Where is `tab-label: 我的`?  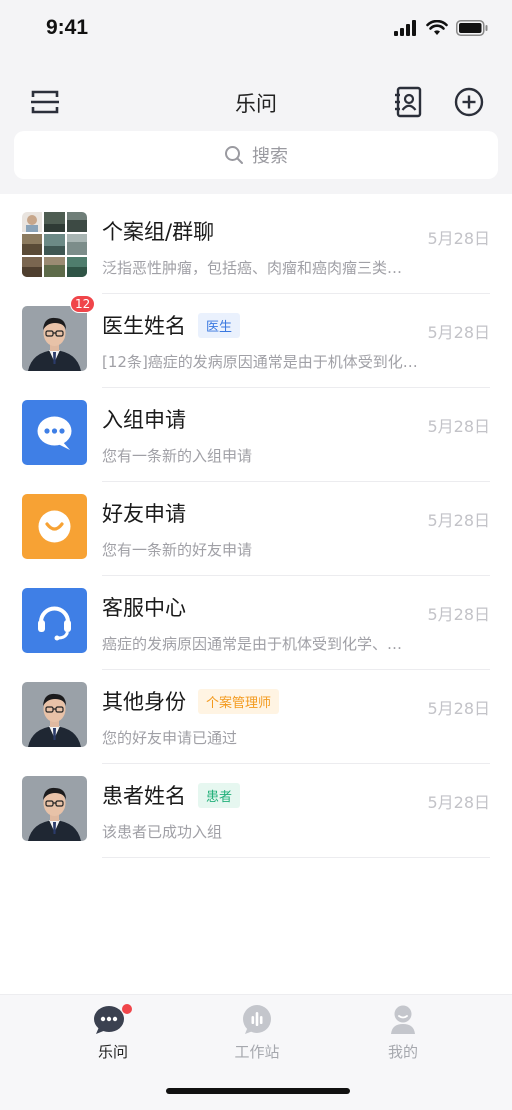
tab-label: 我的 is located at coordinates (402, 1052).